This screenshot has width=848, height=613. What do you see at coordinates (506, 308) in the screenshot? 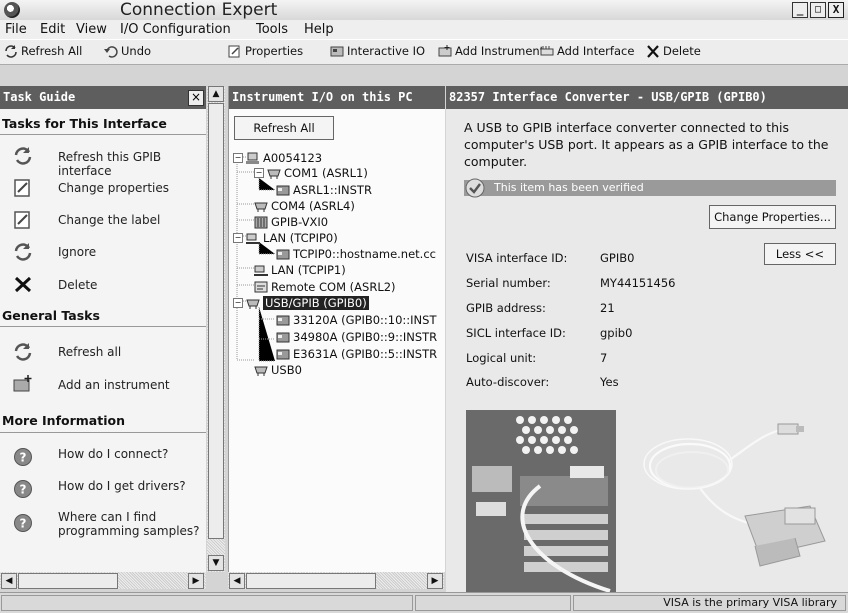
I see `field-key: GPIB address:` at bounding box center [506, 308].